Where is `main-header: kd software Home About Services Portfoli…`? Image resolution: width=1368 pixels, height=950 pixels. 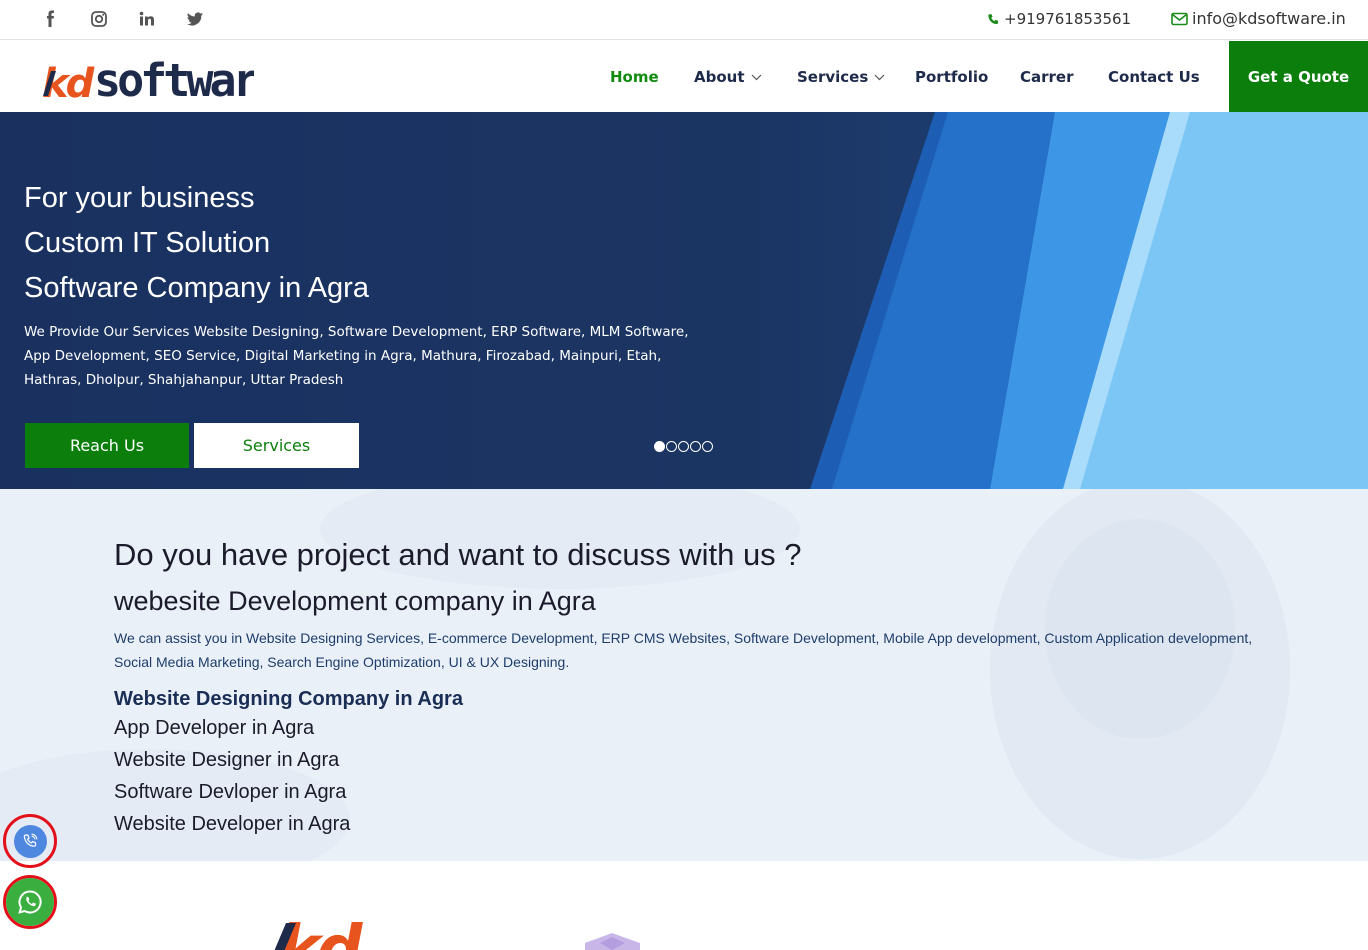
main-header: kd software Home About Services Portfoli… is located at coordinates (684, 76).